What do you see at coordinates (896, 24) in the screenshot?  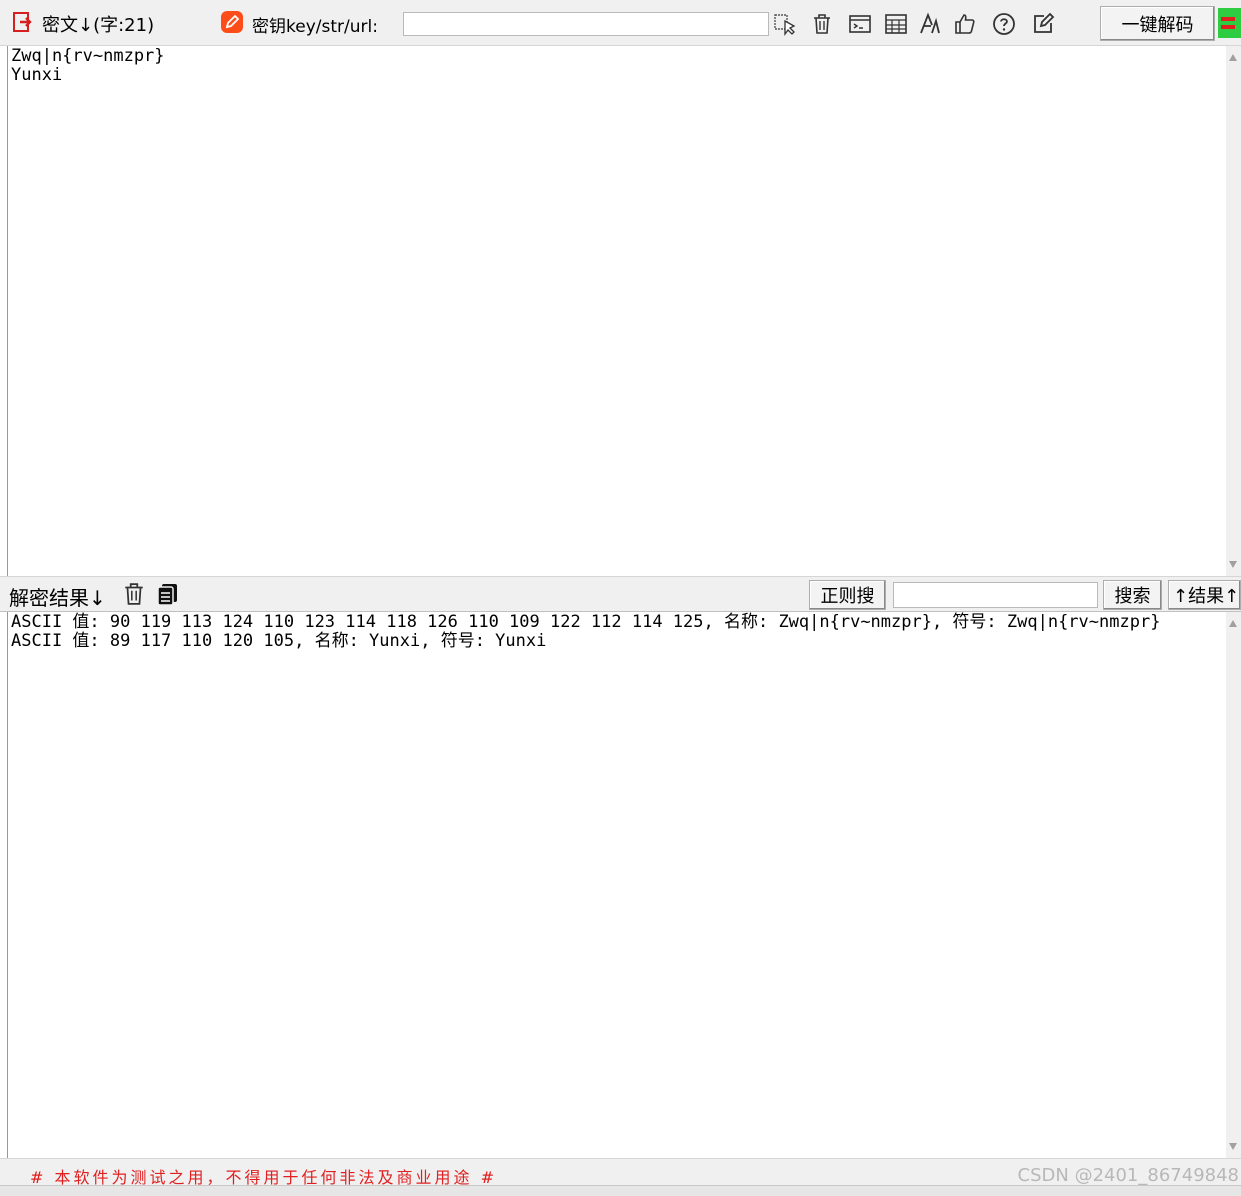 I see `table-icon` at bounding box center [896, 24].